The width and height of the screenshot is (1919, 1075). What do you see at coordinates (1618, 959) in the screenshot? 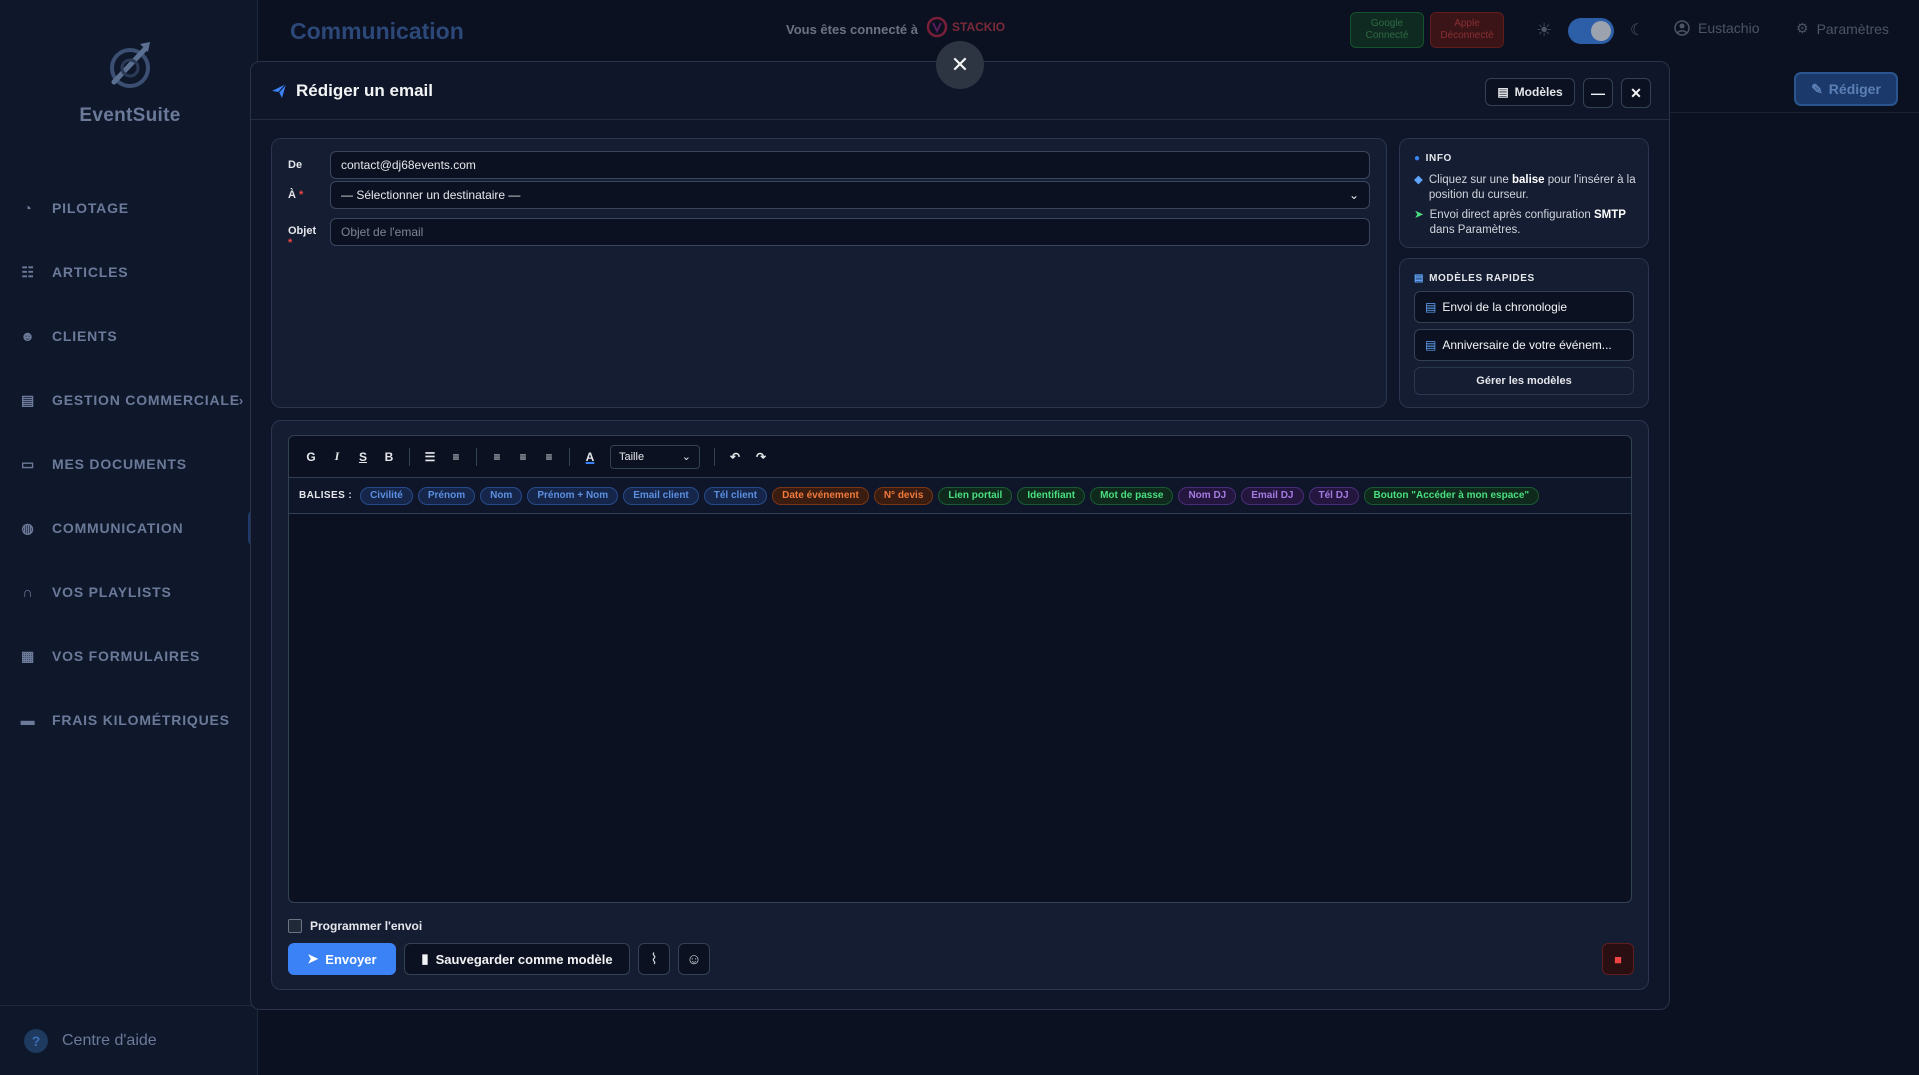
I see `delete-button: ■` at bounding box center [1618, 959].